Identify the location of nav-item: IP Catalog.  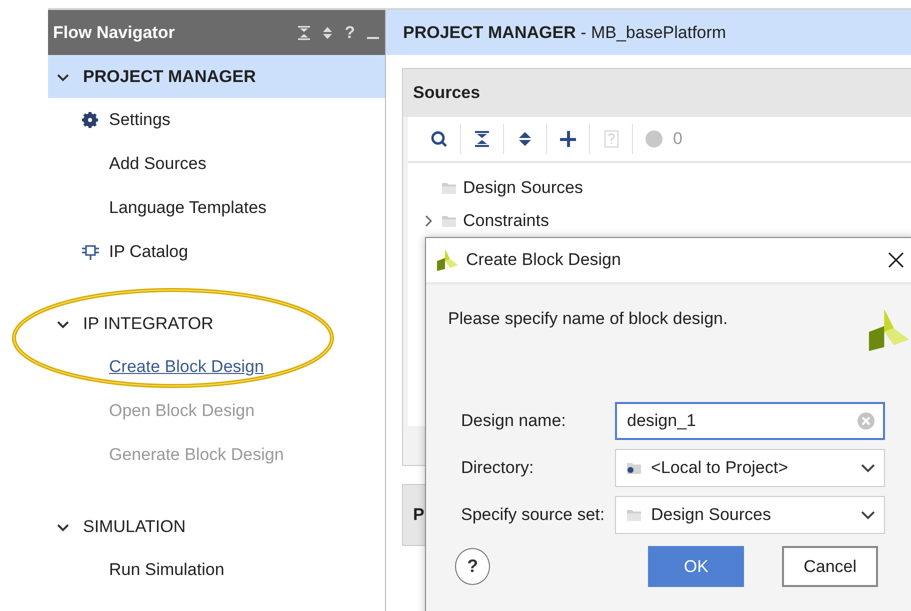
(148, 252).